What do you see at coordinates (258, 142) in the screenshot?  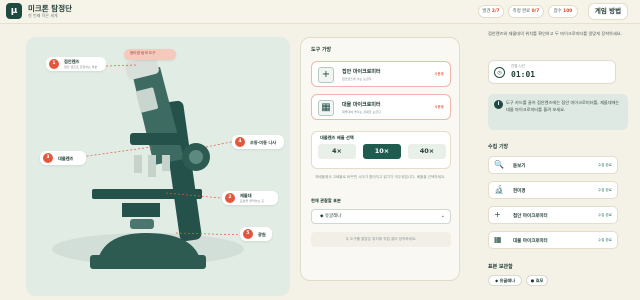 I see `callout-focus-knob: 4 조동·미동 나사` at bounding box center [258, 142].